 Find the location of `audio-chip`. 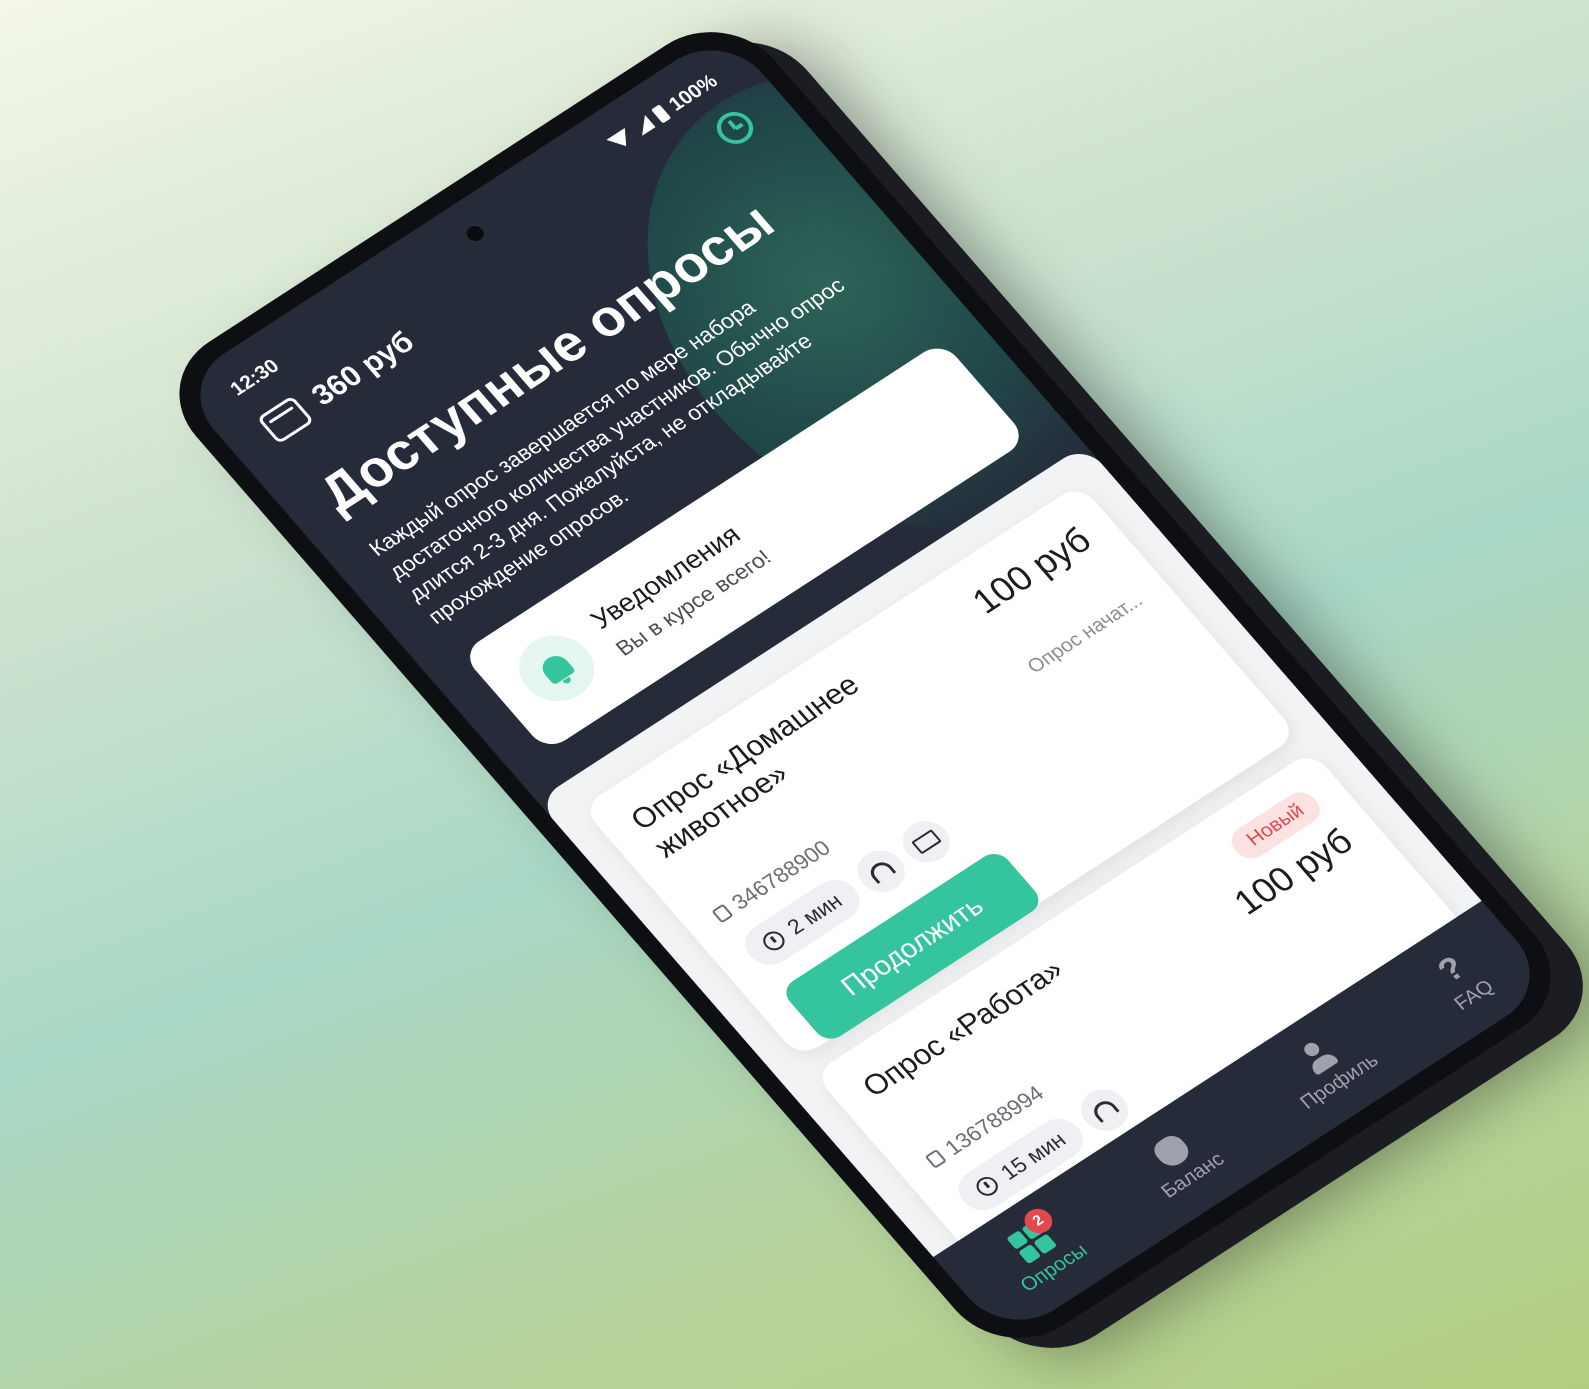

audio-chip is located at coordinates (881, 871).